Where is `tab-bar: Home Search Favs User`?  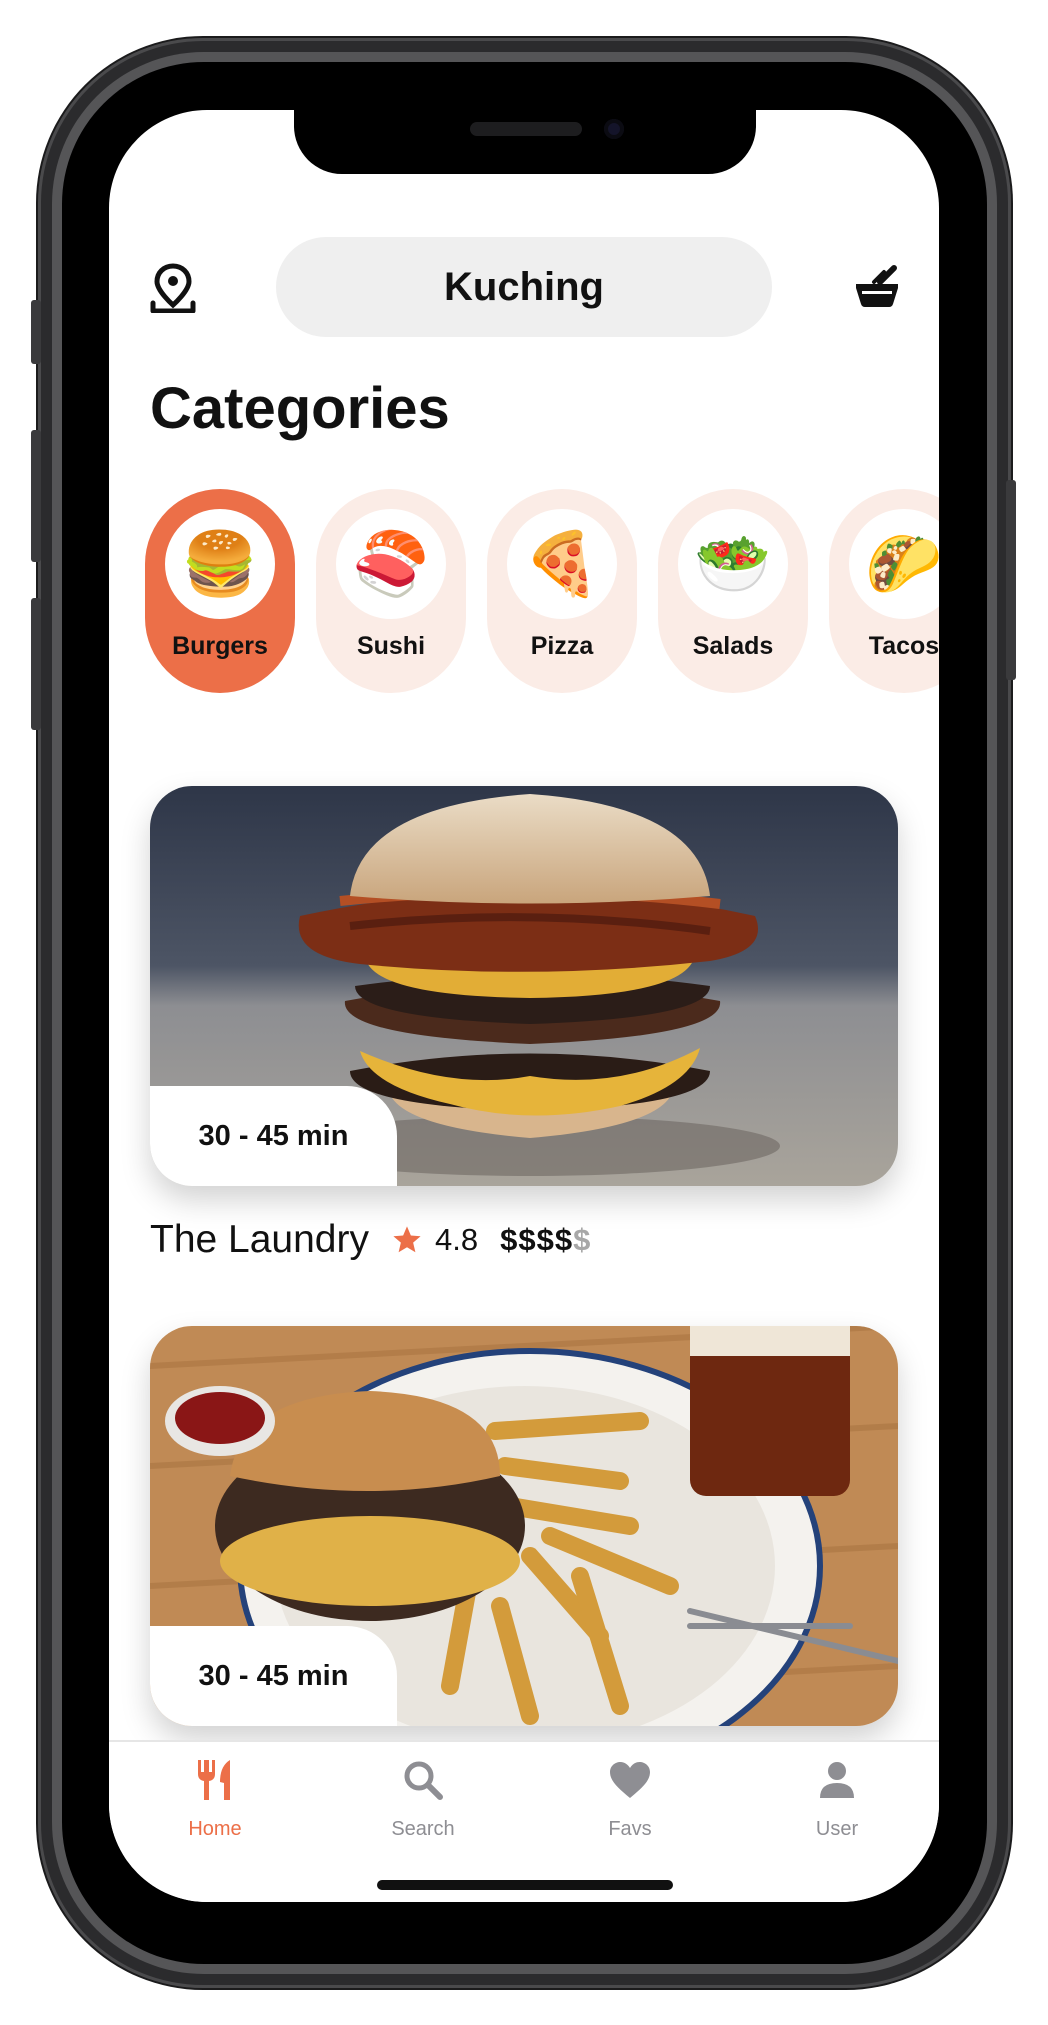 tab-bar: Home Search Favs User is located at coordinates (524, 1821).